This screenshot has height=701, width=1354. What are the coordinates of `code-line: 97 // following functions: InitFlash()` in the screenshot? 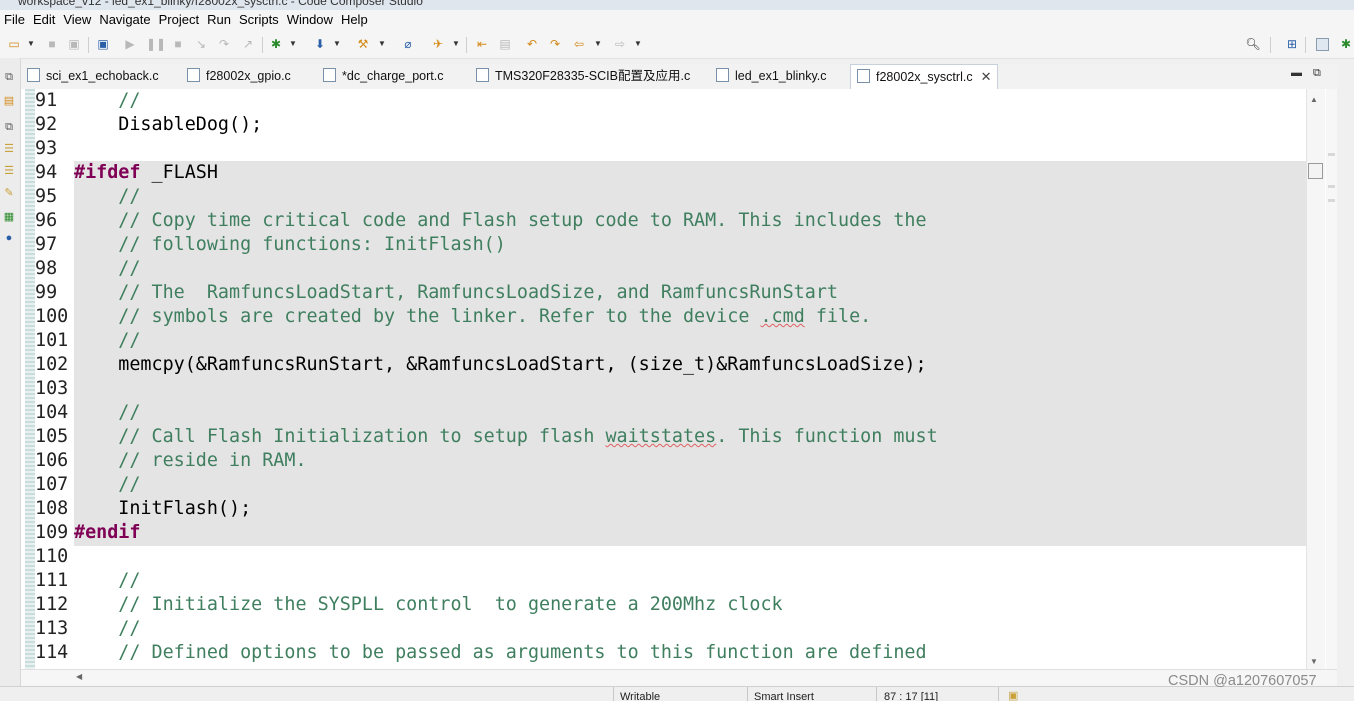 It's located at (663, 245).